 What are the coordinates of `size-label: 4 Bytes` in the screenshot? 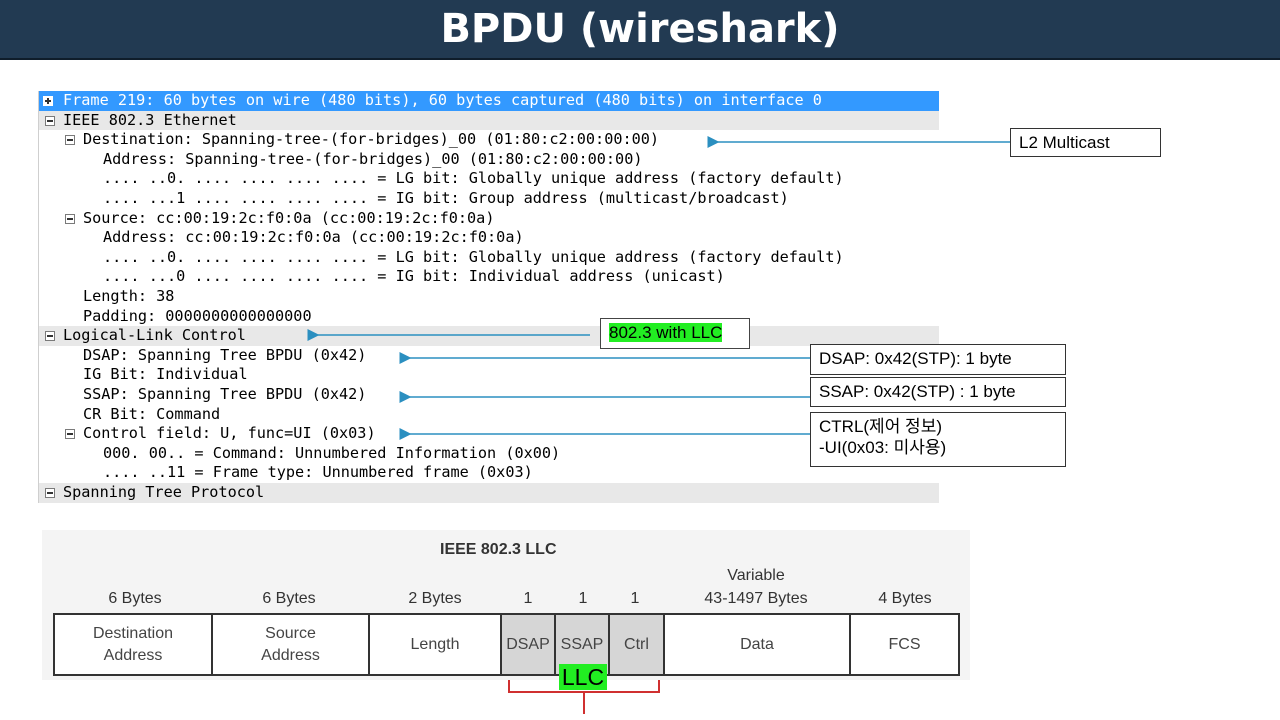 It's located at (905, 598).